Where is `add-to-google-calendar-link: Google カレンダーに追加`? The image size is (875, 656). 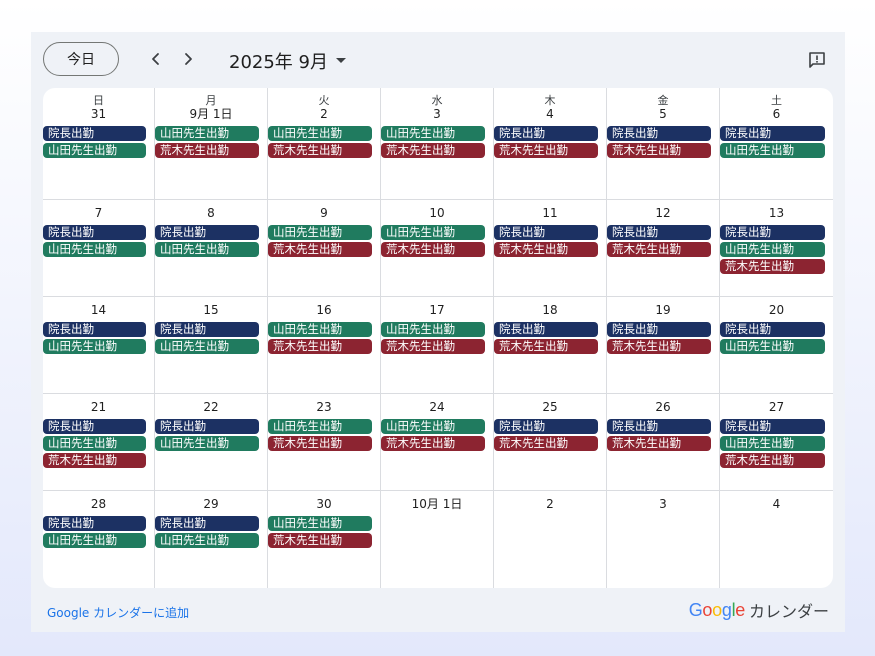
add-to-google-calendar-link: Google カレンダーに追加 is located at coordinates (118, 612).